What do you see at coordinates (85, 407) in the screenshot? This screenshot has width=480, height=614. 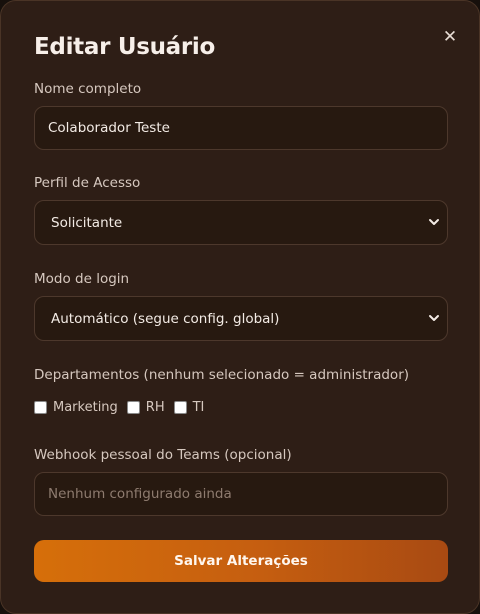 I see `department-label: Marketing` at bounding box center [85, 407].